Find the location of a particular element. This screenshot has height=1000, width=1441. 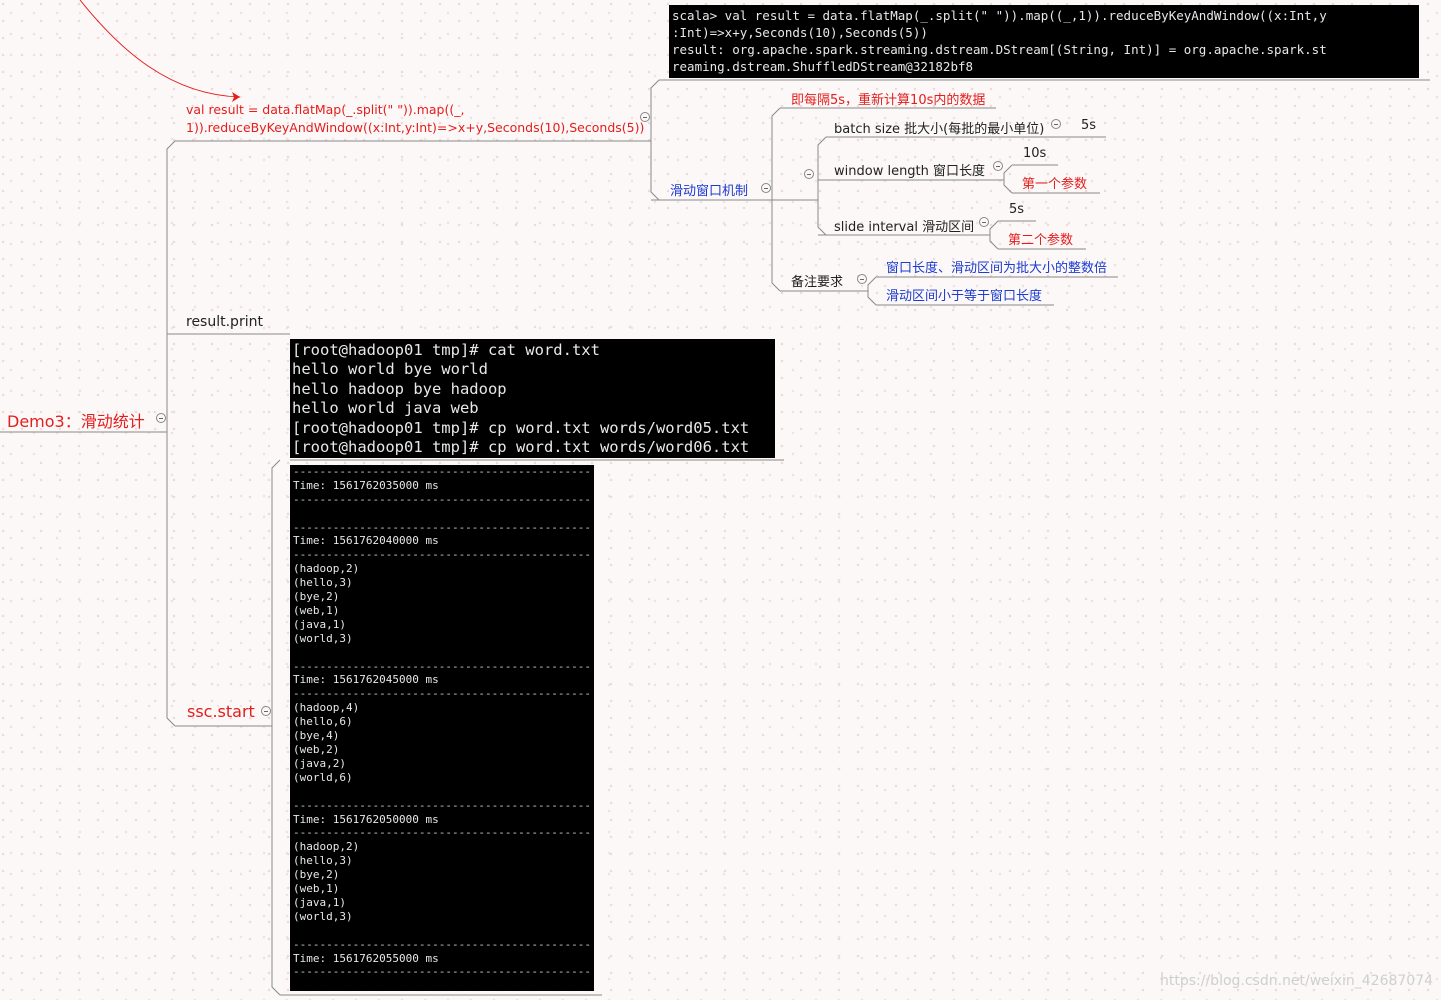

time-line: Time: 1561762040000 ms is located at coordinates (366, 541).